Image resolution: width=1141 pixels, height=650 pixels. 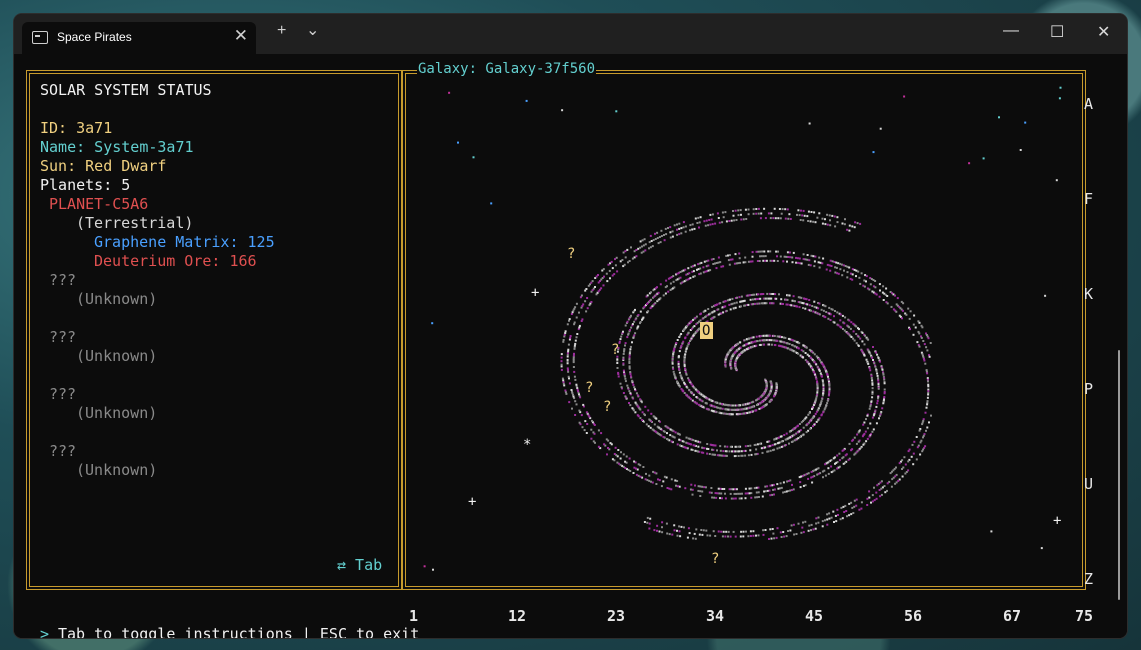 I want to click on tab-close-button: ✕, so click(x=241, y=36).